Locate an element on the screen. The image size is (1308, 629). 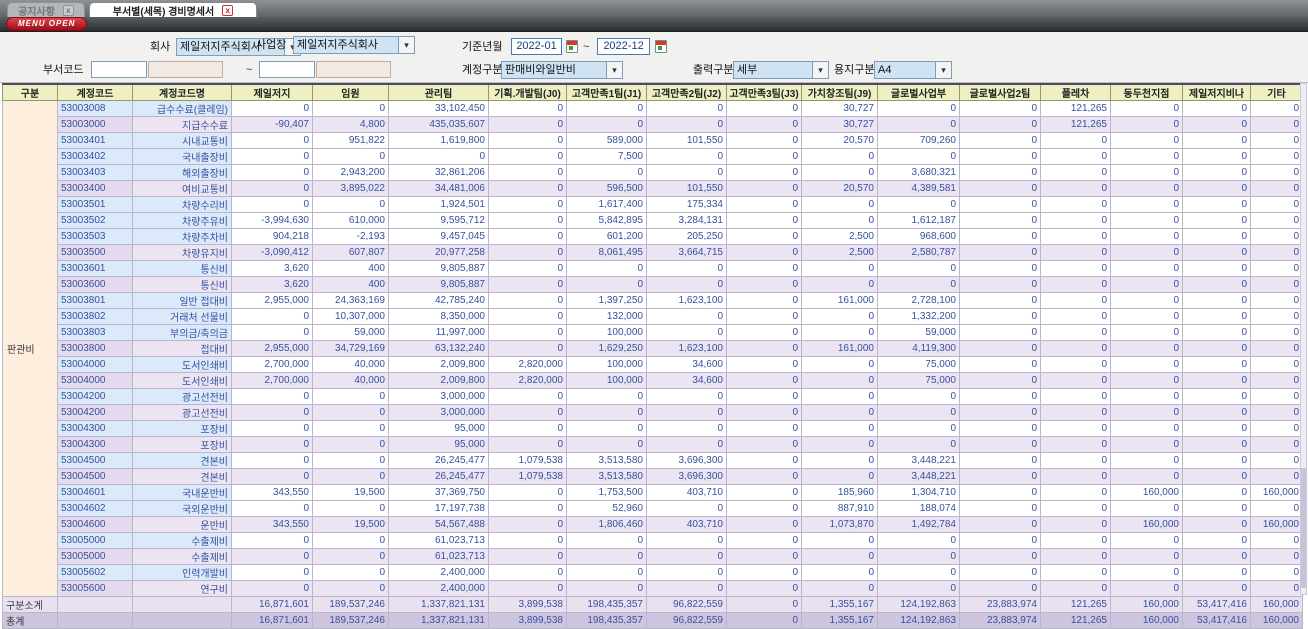
account-code-cell: 53004500 is located at coordinates (95, 460).